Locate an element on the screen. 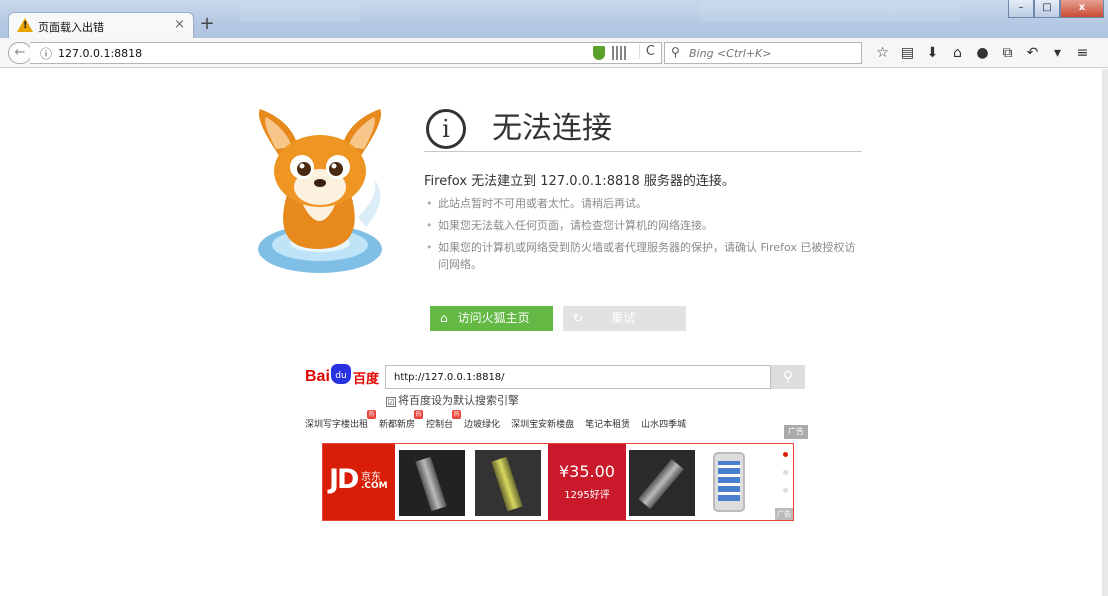  tab-close-icon: × is located at coordinates (179, 24).